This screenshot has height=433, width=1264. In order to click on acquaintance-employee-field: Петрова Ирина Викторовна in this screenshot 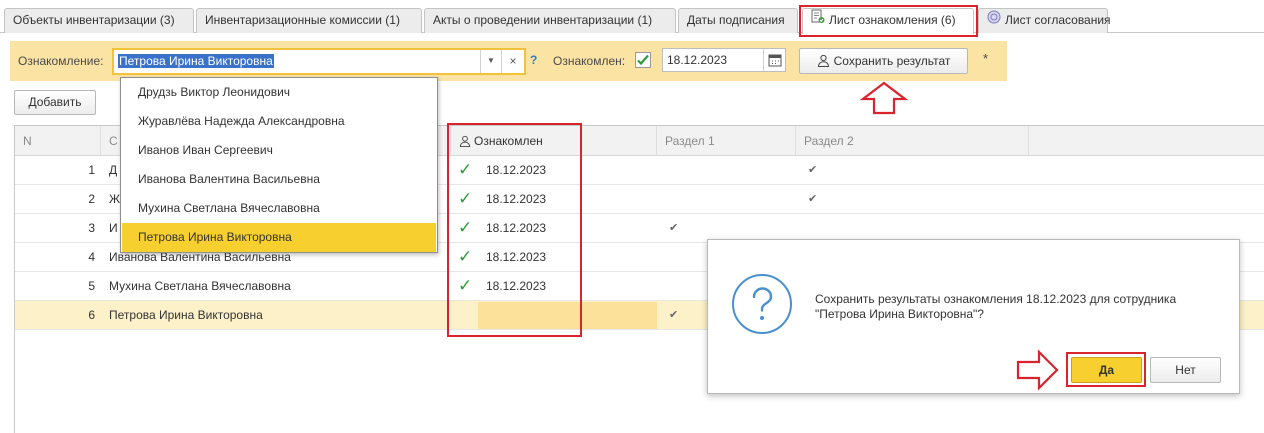, I will do `click(319, 61)`.